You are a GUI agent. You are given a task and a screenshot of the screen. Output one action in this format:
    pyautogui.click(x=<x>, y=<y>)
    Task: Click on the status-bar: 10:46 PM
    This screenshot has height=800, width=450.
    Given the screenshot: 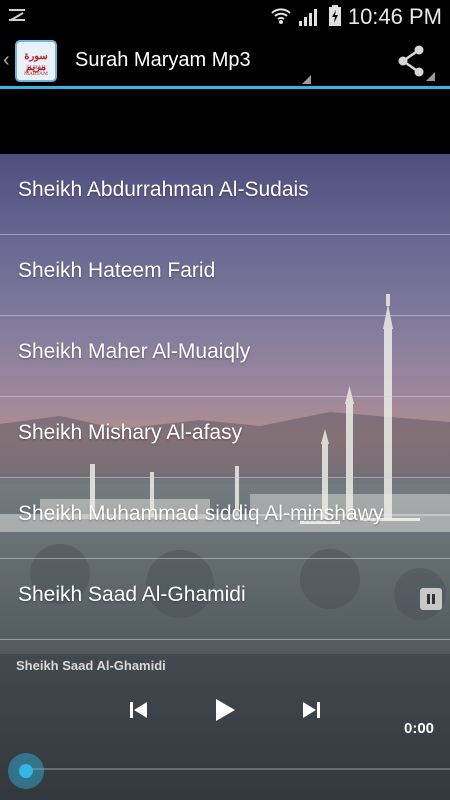 What is the action you would take?
    pyautogui.click(x=225, y=16)
    